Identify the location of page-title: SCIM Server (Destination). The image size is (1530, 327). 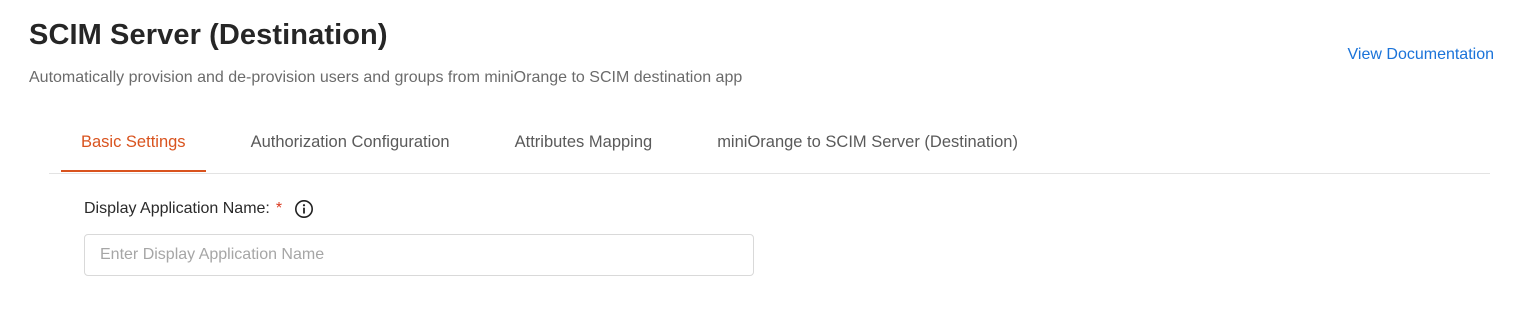
(208, 35).